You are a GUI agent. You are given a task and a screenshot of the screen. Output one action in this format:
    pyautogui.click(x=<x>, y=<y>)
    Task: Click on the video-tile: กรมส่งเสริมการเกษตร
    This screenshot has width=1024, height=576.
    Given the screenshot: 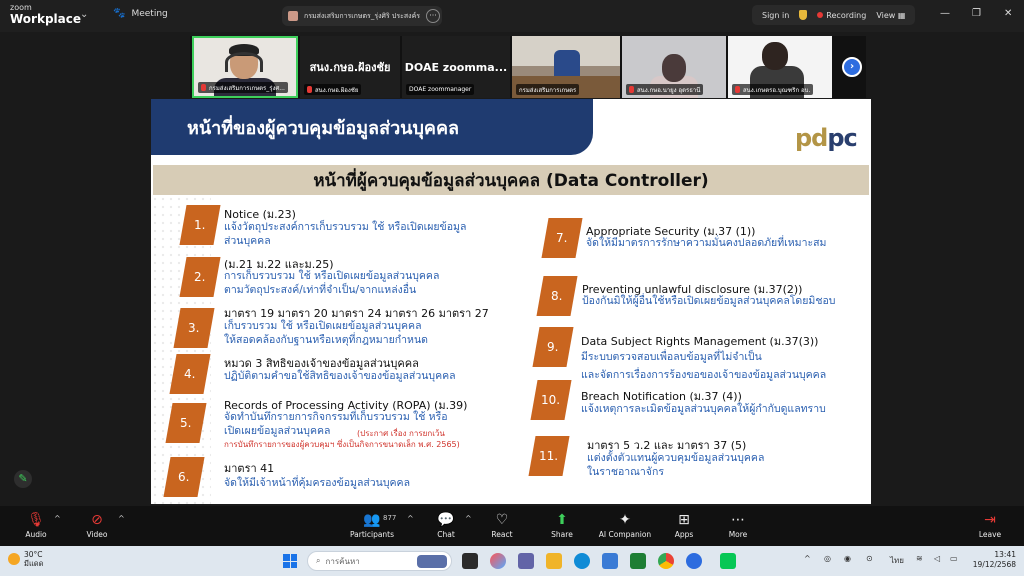 What is the action you would take?
    pyautogui.click(x=566, y=67)
    